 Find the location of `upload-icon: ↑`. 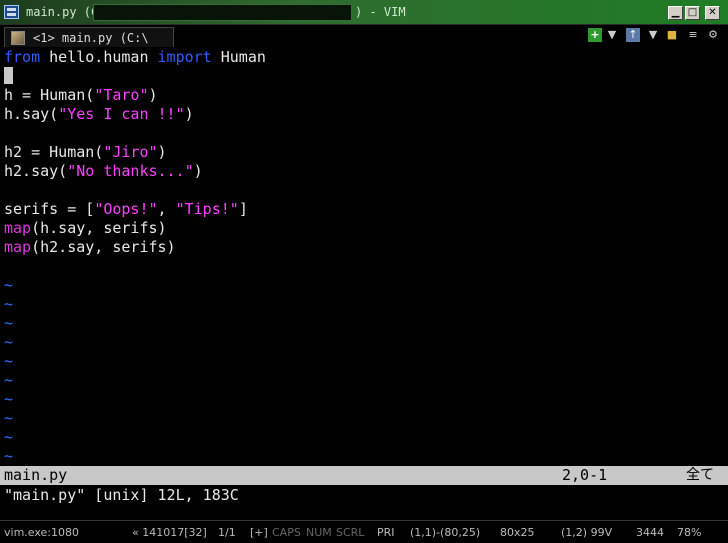

upload-icon: ↑ is located at coordinates (633, 35).